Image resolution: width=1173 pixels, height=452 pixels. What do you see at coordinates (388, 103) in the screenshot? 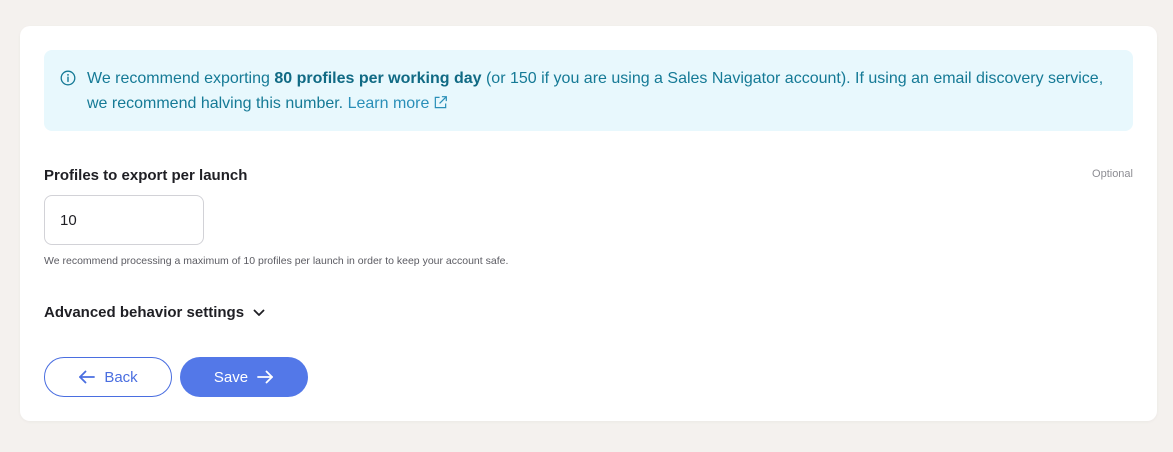
I see `learn-more-label: Learn more` at bounding box center [388, 103].